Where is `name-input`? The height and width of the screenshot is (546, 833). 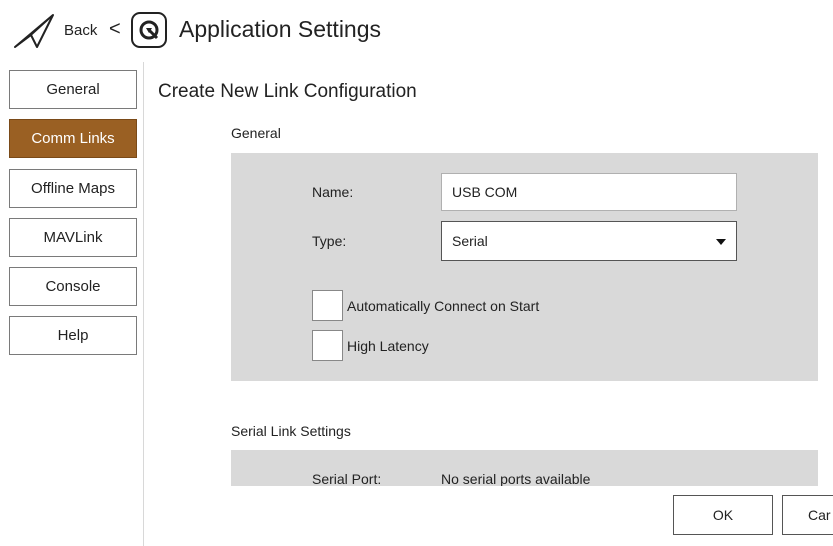
name-input is located at coordinates (589, 192).